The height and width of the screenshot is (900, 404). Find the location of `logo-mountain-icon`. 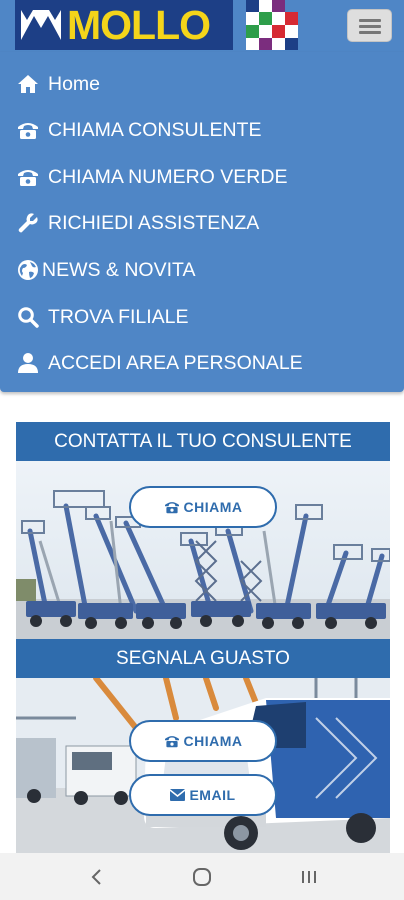

logo-mountain-icon is located at coordinates (41, 25).